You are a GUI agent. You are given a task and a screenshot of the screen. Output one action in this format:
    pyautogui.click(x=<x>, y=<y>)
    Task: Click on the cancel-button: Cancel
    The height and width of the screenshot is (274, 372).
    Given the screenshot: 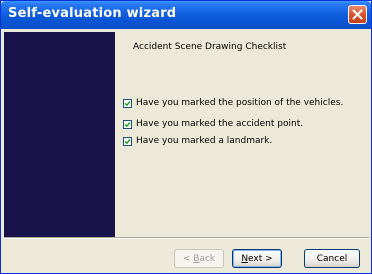 What is the action you would take?
    pyautogui.click(x=332, y=258)
    